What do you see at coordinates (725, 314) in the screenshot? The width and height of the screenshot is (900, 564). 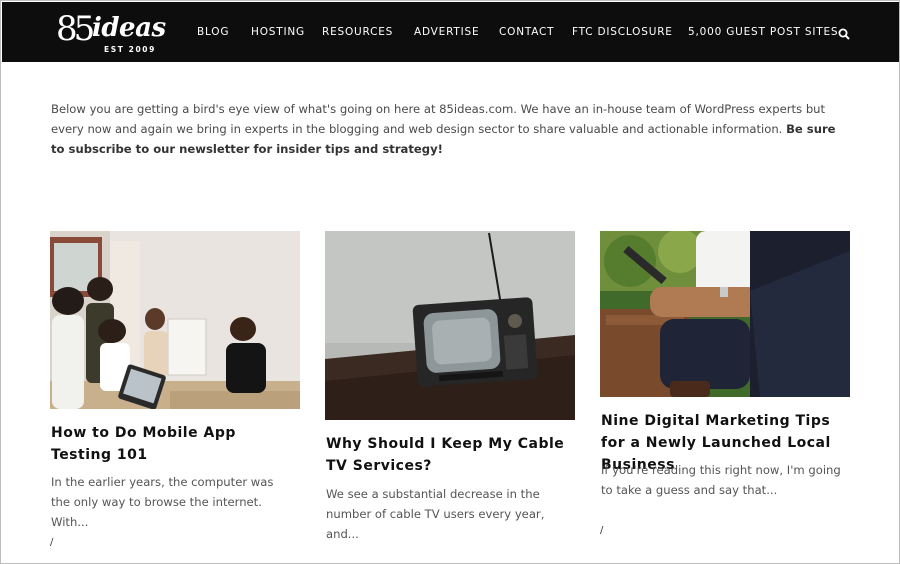 I see `post-image-digital-marketing` at bounding box center [725, 314].